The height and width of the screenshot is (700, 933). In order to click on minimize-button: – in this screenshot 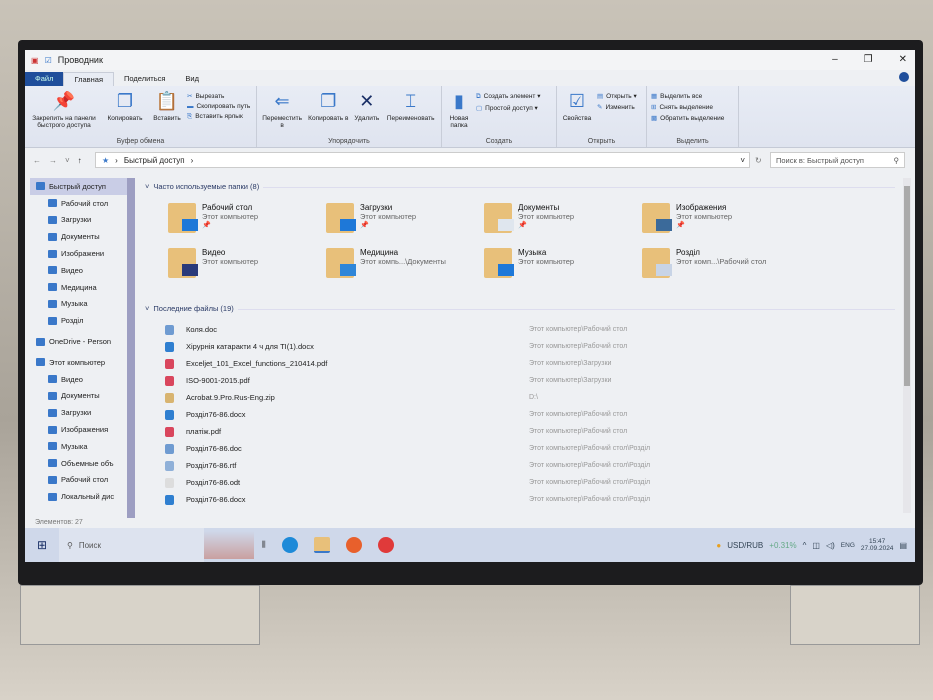, I will do `click(835, 59)`.